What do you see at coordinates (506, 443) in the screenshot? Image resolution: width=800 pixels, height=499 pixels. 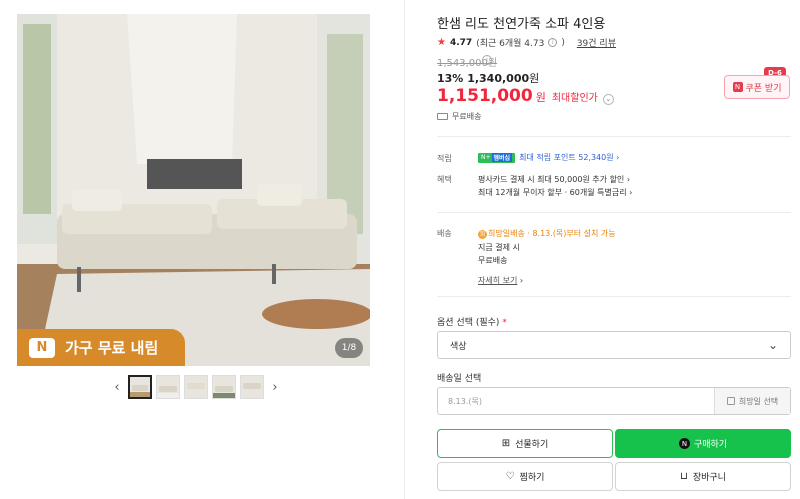 I see `gift-icon: ⊞` at bounding box center [506, 443].